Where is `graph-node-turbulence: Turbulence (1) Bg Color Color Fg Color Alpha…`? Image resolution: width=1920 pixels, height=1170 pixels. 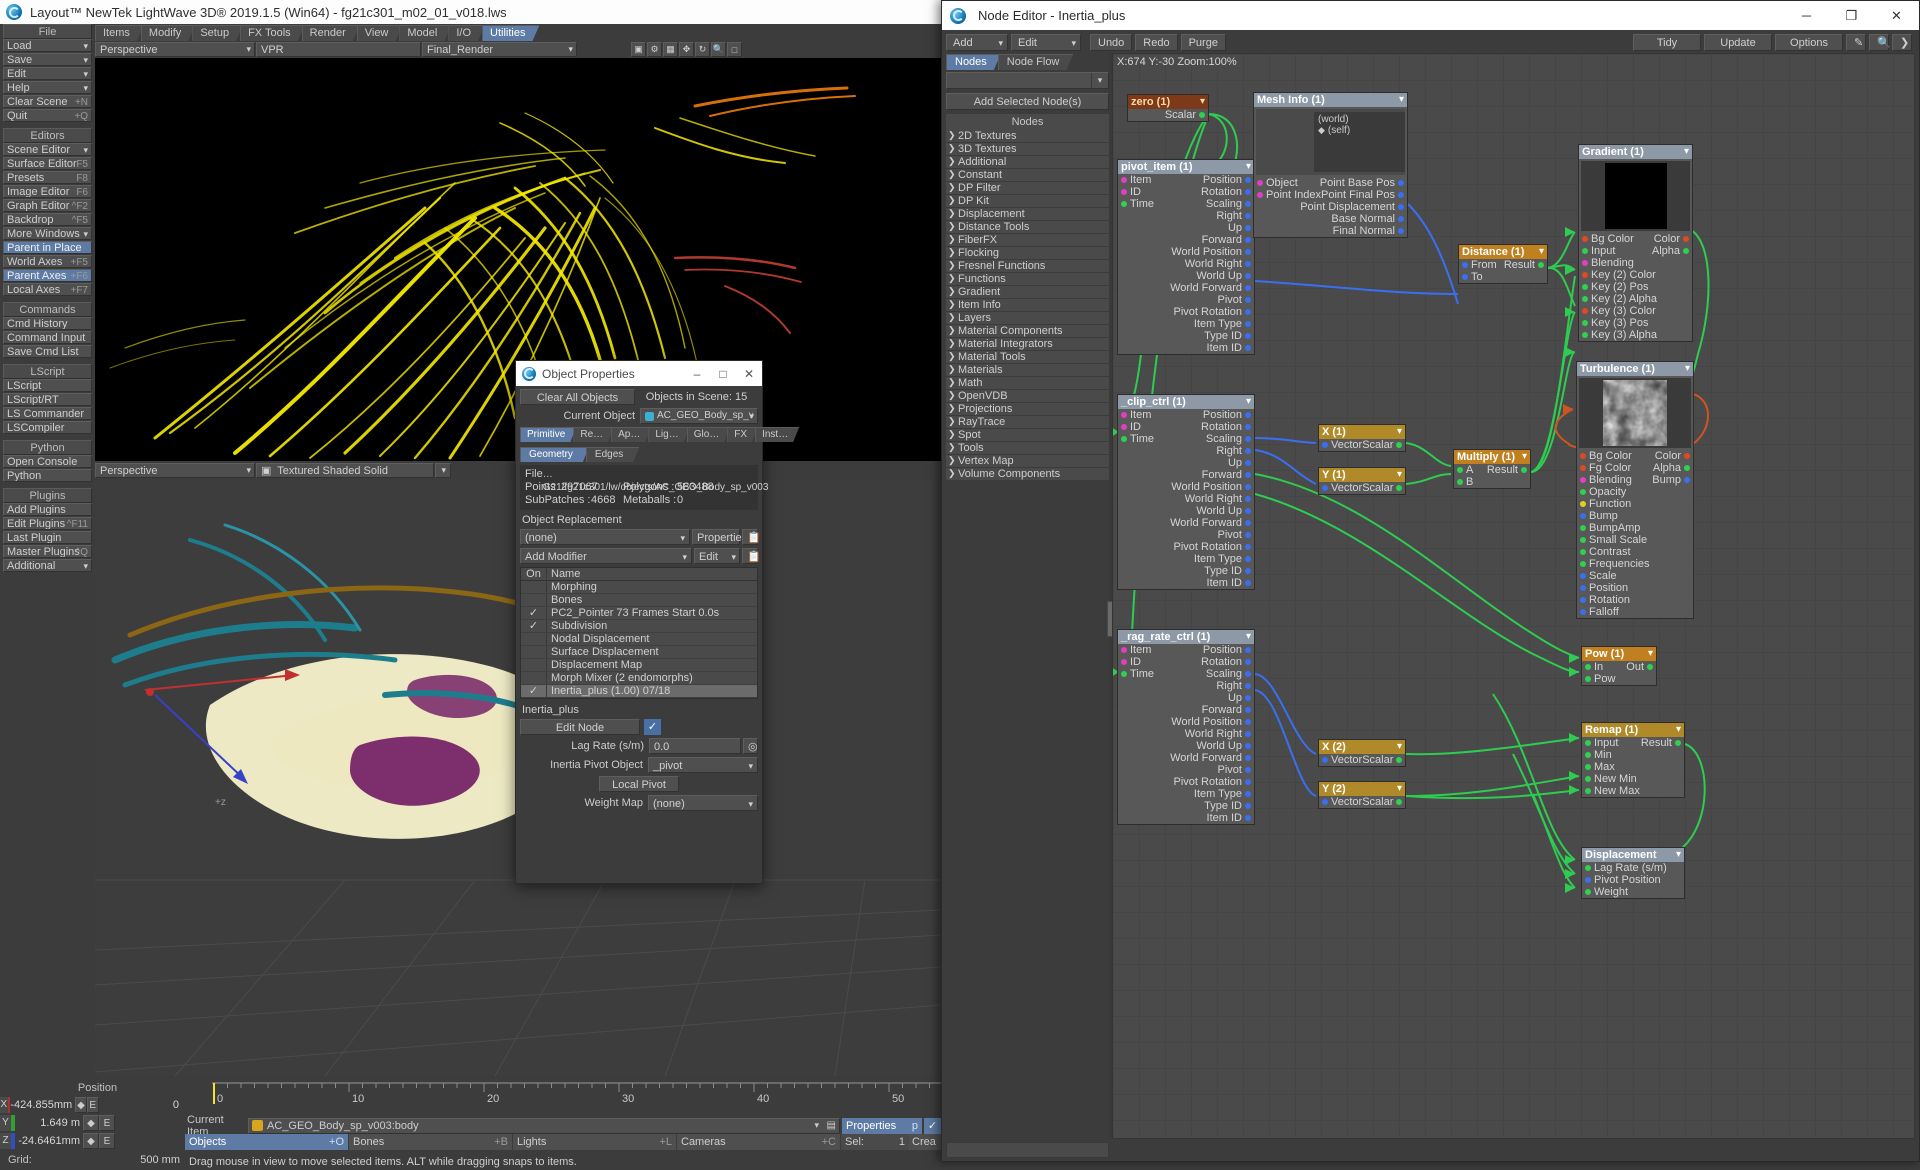 graph-node-turbulence: Turbulence (1) Bg Color Color Fg Color Alpha… is located at coordinates (1635, 490).